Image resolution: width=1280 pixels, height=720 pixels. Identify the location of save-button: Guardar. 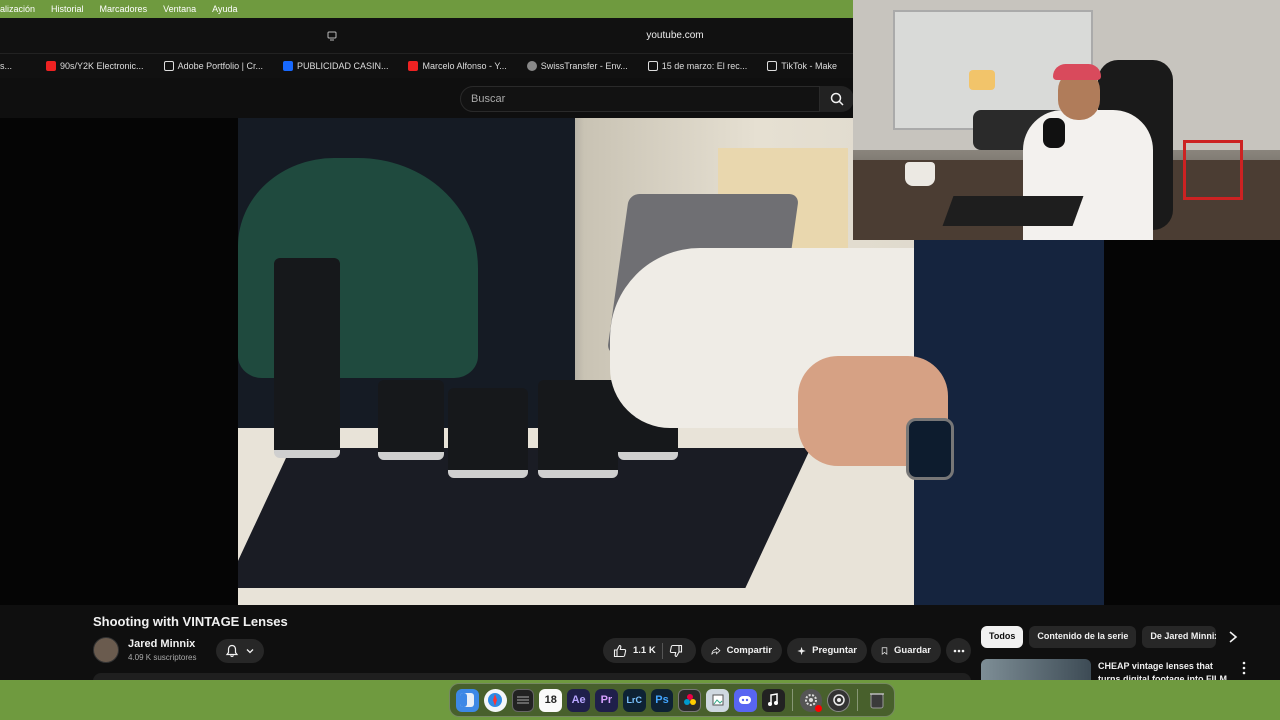
(906, 650).